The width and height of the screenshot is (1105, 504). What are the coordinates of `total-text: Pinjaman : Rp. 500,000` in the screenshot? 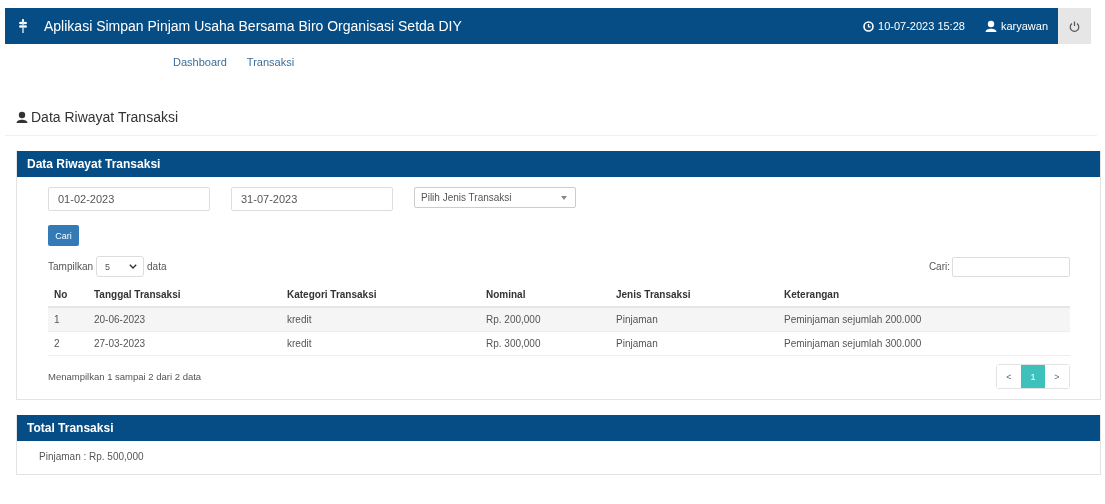 It's located at (91, 456).